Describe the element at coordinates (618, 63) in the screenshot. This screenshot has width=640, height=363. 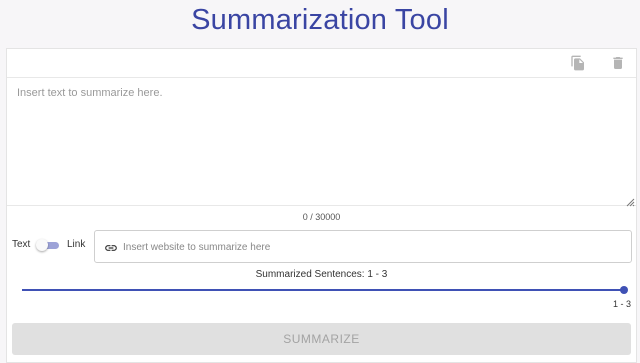
I see `trash-icon` at that location.